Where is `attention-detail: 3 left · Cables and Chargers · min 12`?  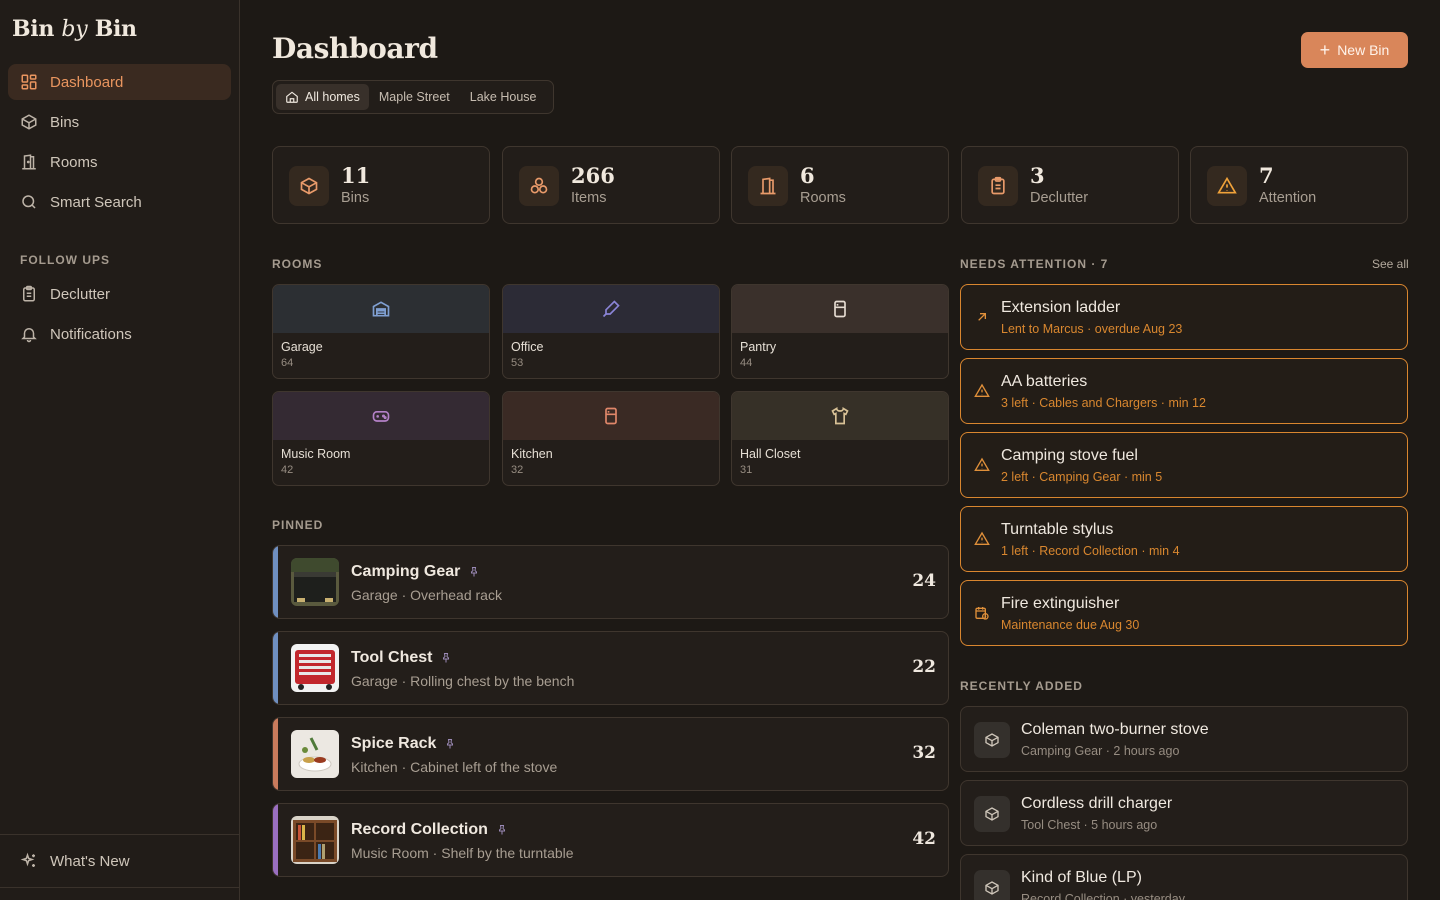 attention-detail: 3 left · Cables and Chargers · min 12 is located at coordinates (1103, 403).